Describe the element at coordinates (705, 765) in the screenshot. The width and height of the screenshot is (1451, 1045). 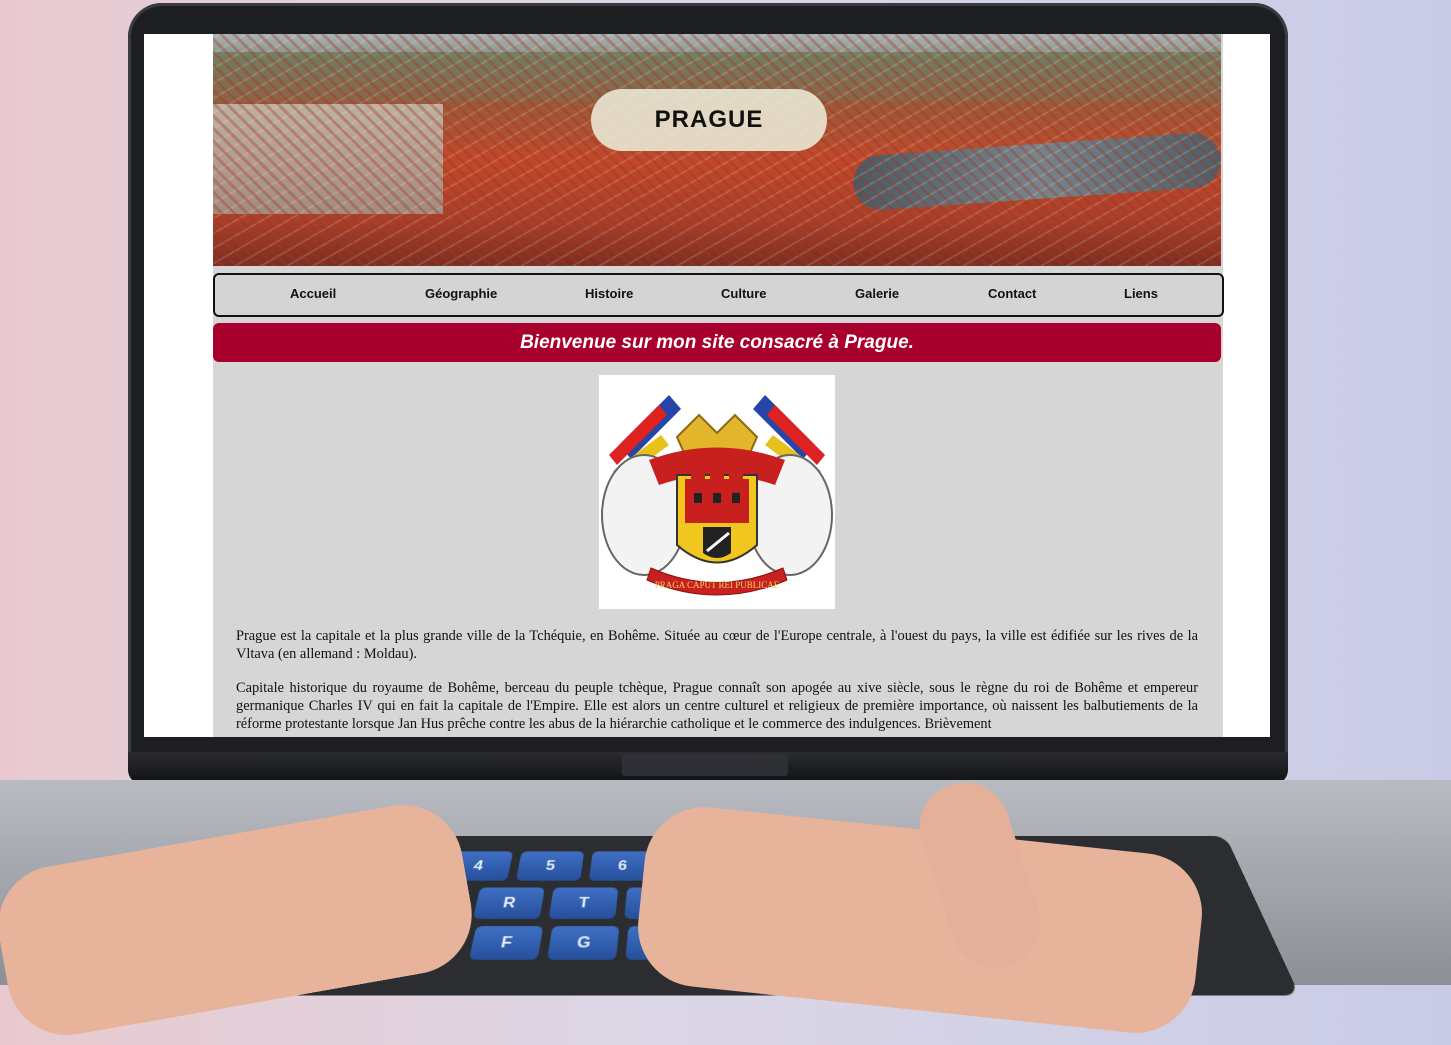
I see `laptop-hinge-strip` at that location.